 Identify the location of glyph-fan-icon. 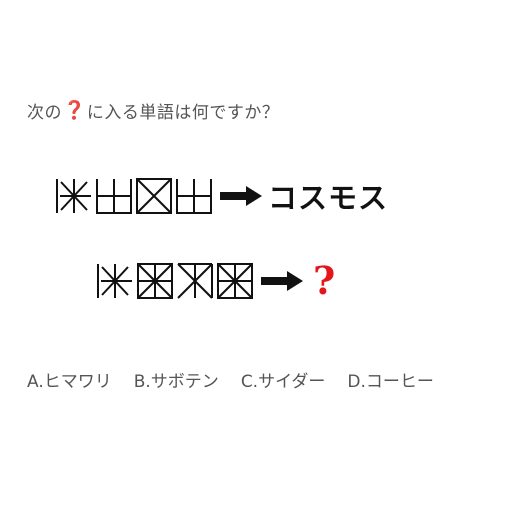
(195, 281).